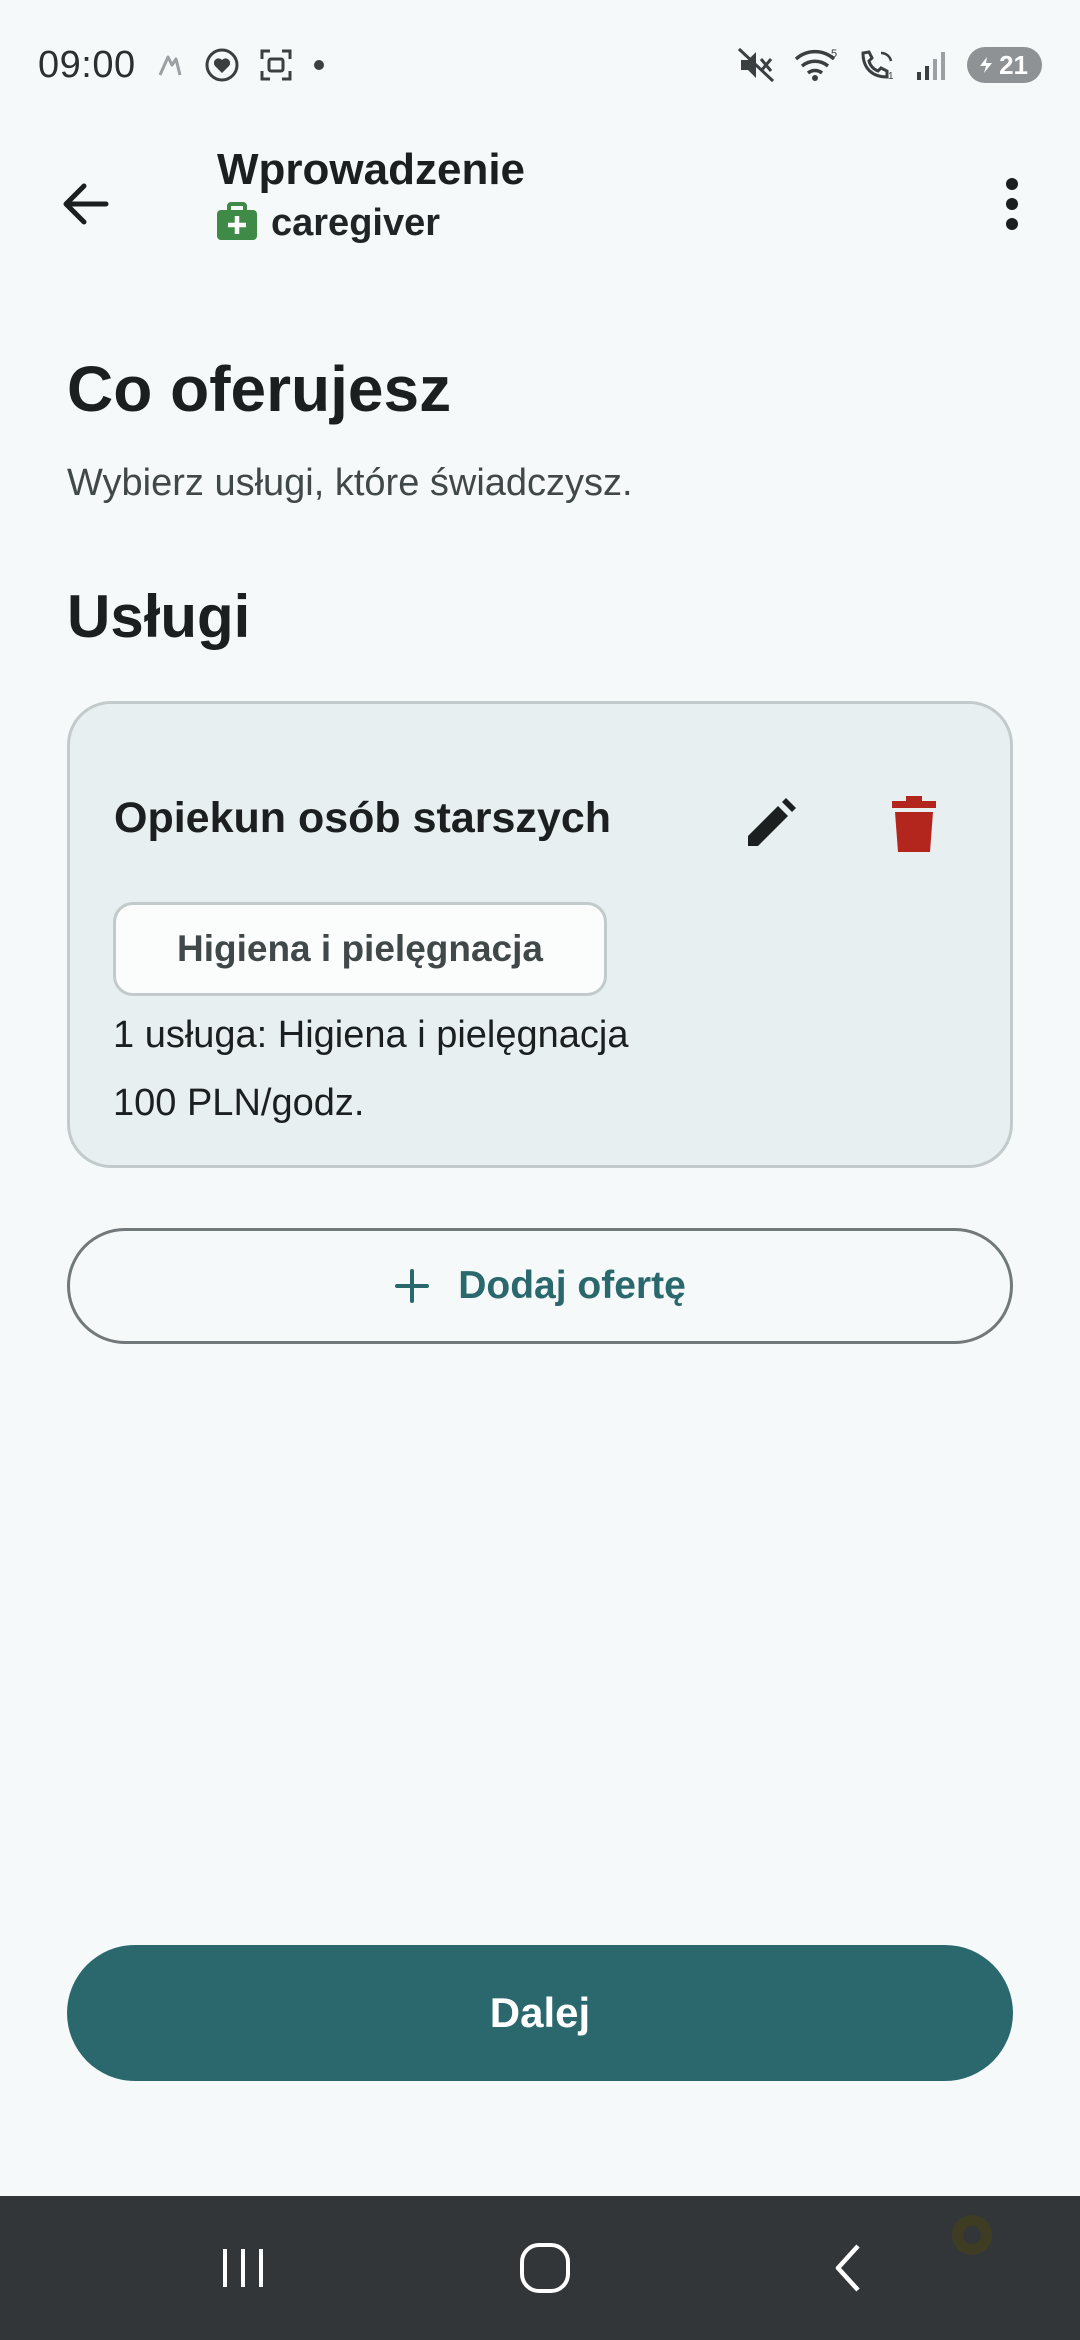 Image resolution: width=1080 pixels, height=2340 pixels. I want to click on battery-icon: 21, so click(1004, 65).